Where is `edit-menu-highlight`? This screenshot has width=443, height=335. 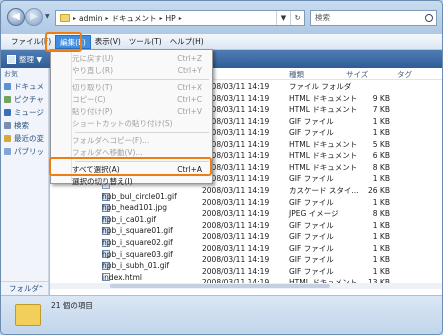 edit-menu-highlight is located at coordinates (63, 42).